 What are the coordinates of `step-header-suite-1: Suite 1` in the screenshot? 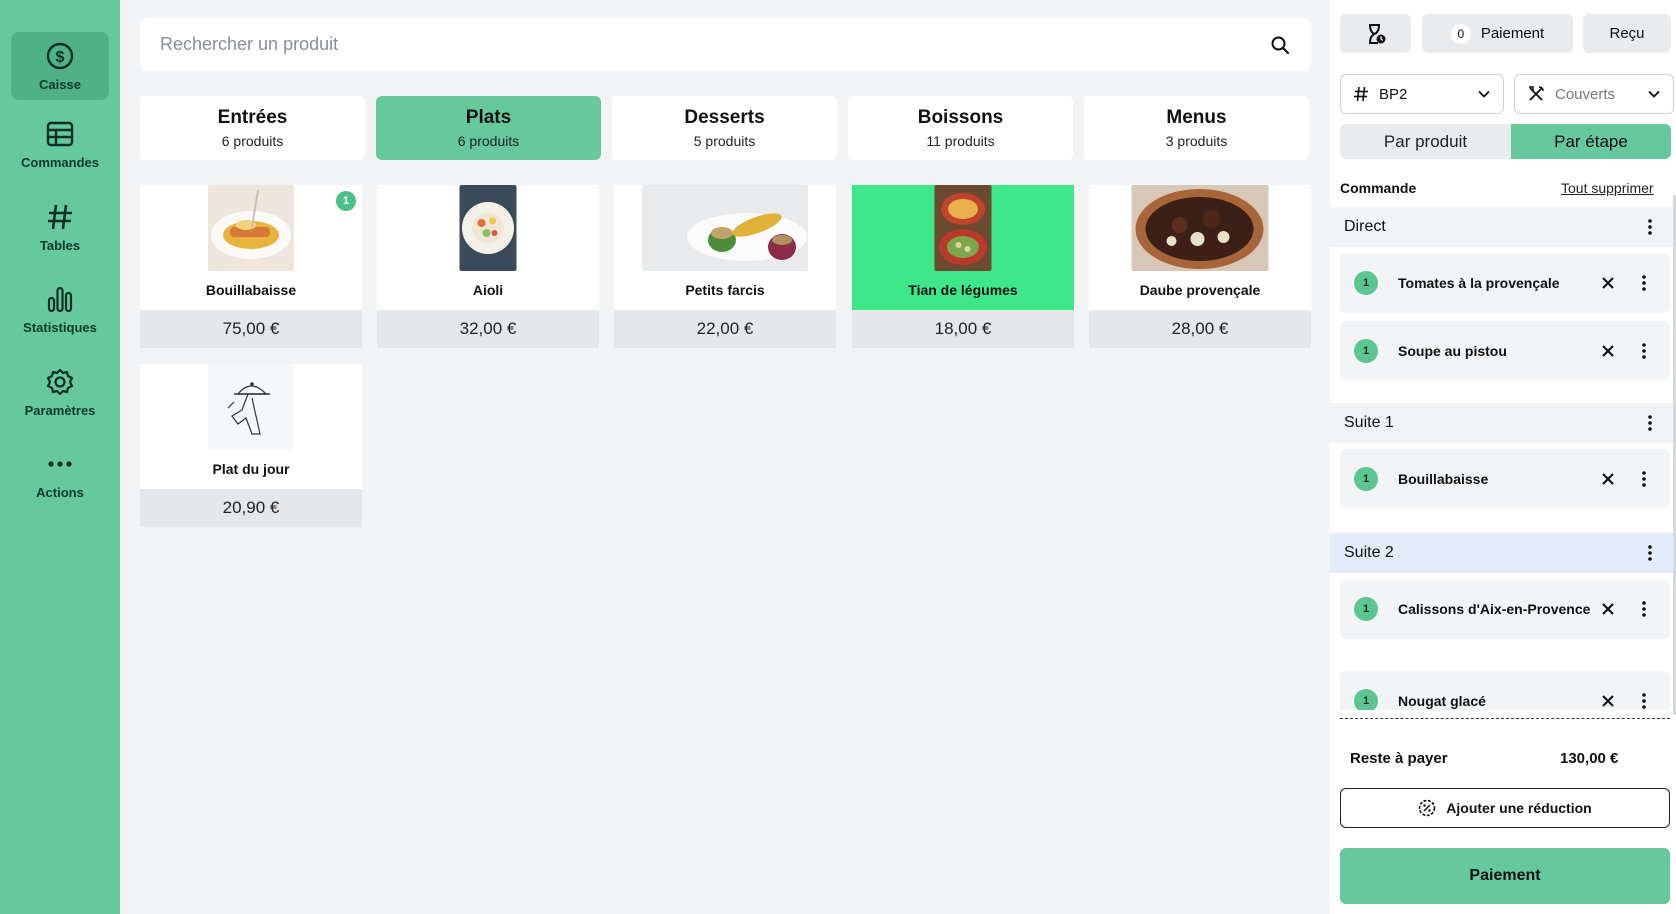 It's located at (1503, 423).